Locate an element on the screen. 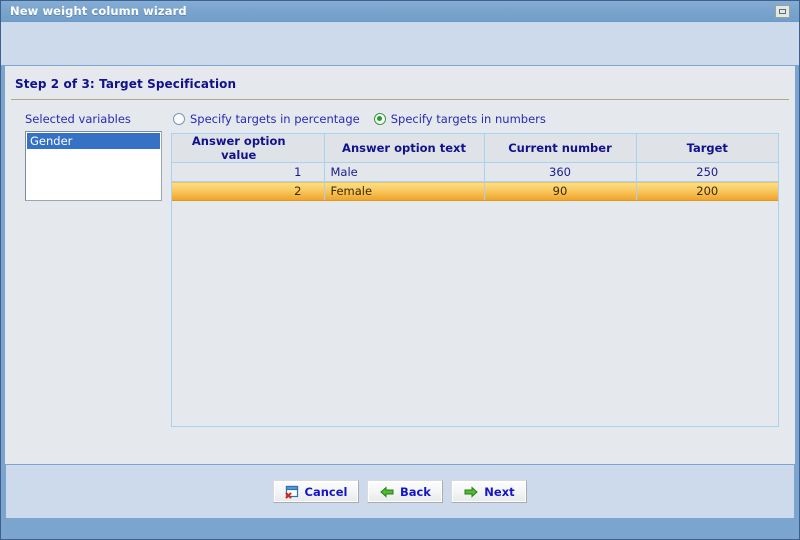  next-button-label: Next is located at coordinates (499, 491).